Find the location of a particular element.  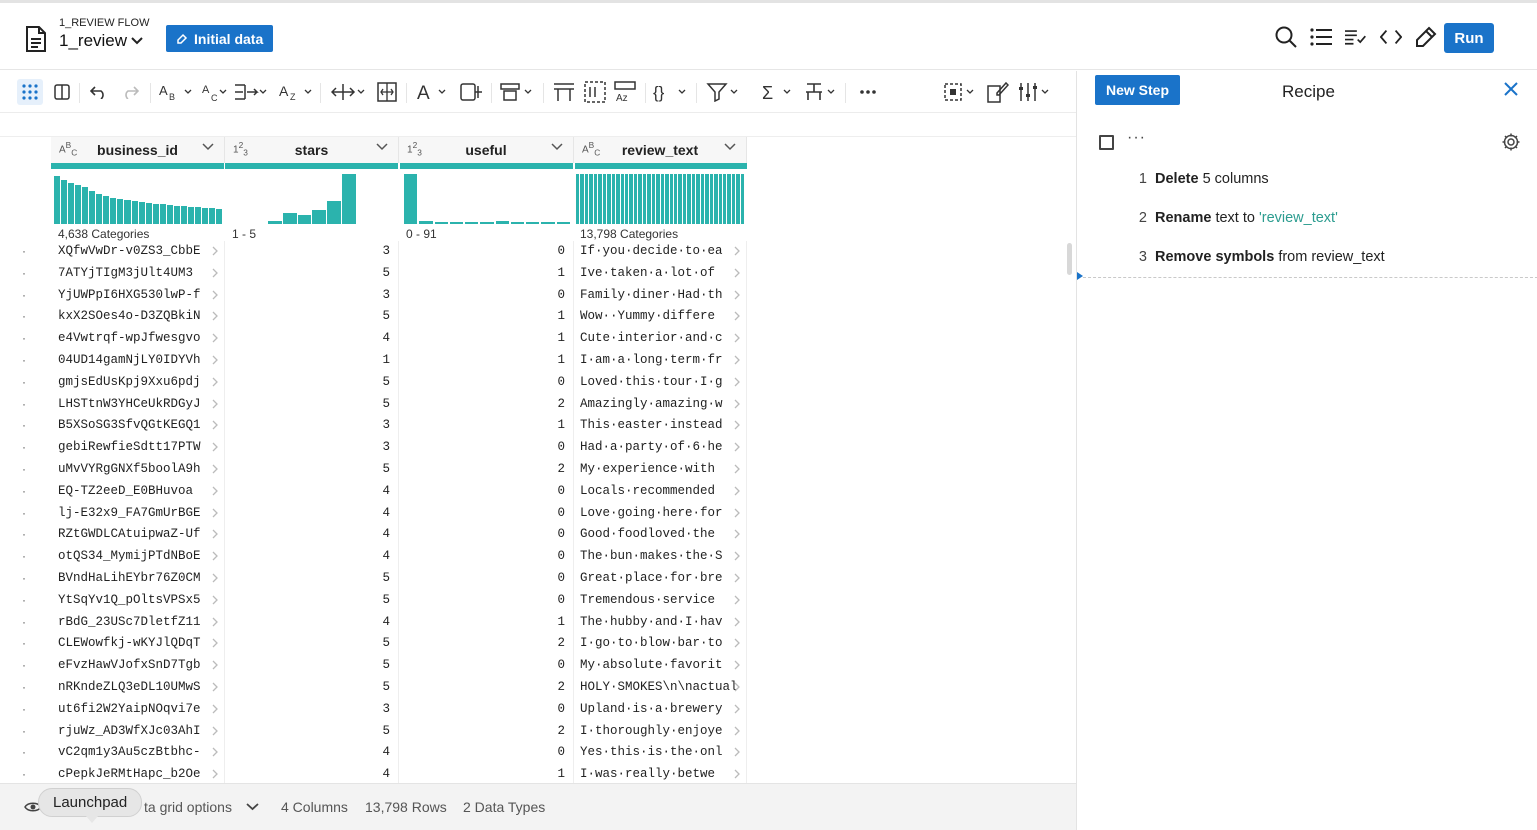

grid-view-icon is located at coordinates (30, 92).